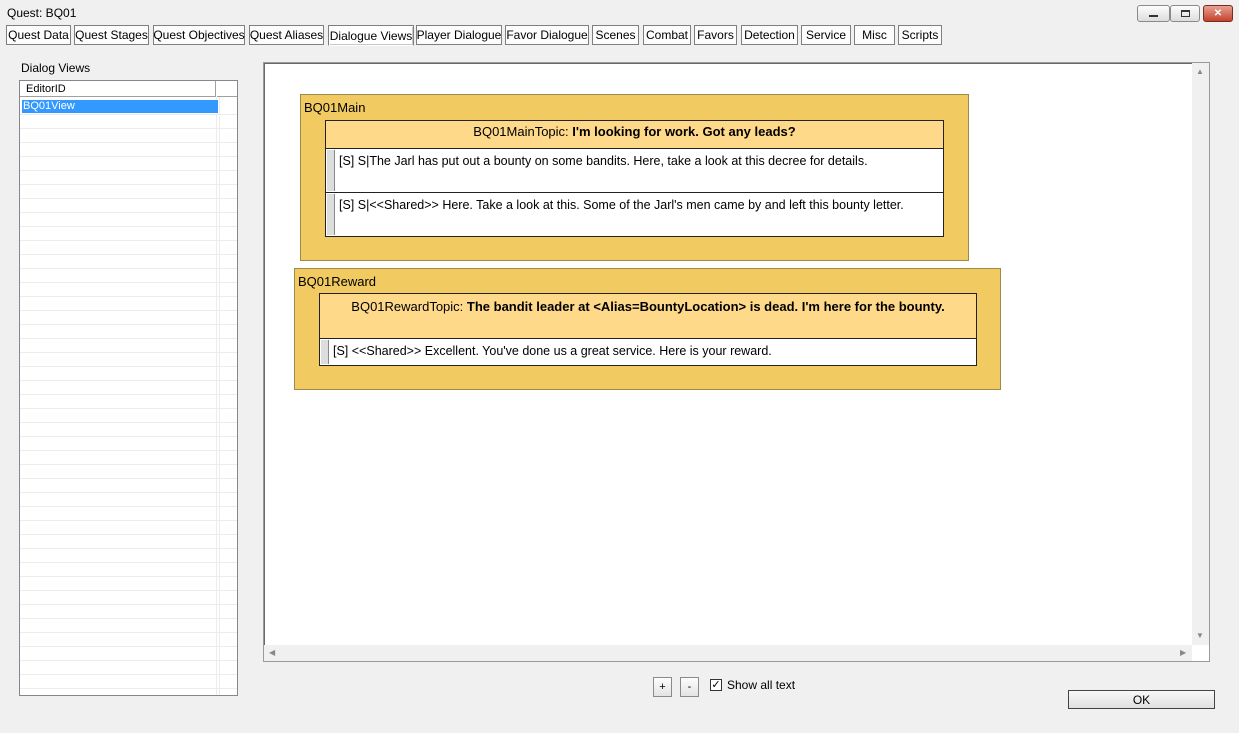  I want to click on minimize-icon, so click(1153, 16).